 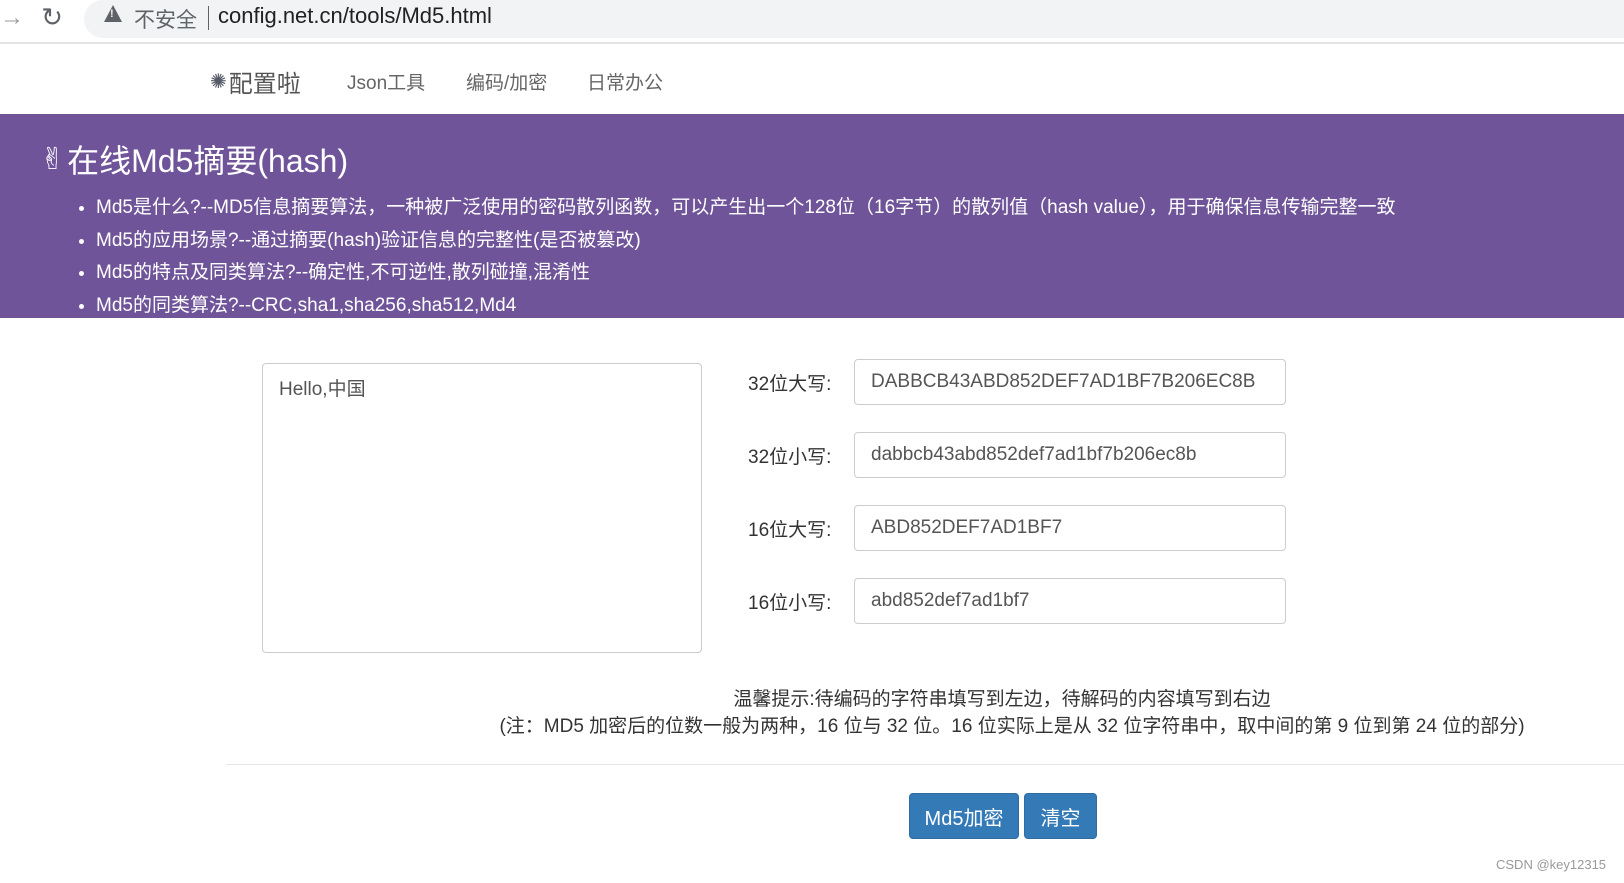 What do you see at coordinates (925, 764) in the screenshot?
I see `divider` at bounding box center [925, 764].